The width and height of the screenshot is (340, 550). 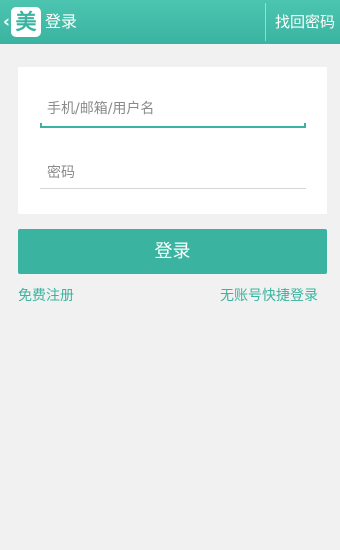 I want to click on password-field, so click(x=173, y=173).